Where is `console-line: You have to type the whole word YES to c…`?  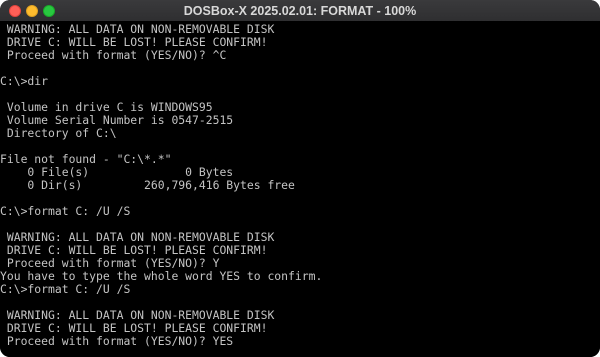
console-line: You have to type the whole word YES to c… is located at coordinates (161, 276).